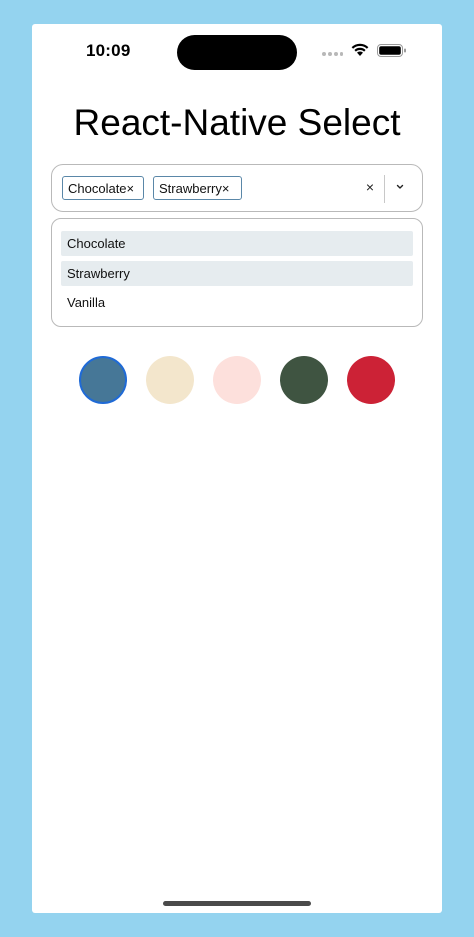 This screenshot has height=937, width=474. What do you see at coordinates (237, 302) in the screenshot?
I see `option-vanilla: Vanilla` at bounding box center [237, 302].